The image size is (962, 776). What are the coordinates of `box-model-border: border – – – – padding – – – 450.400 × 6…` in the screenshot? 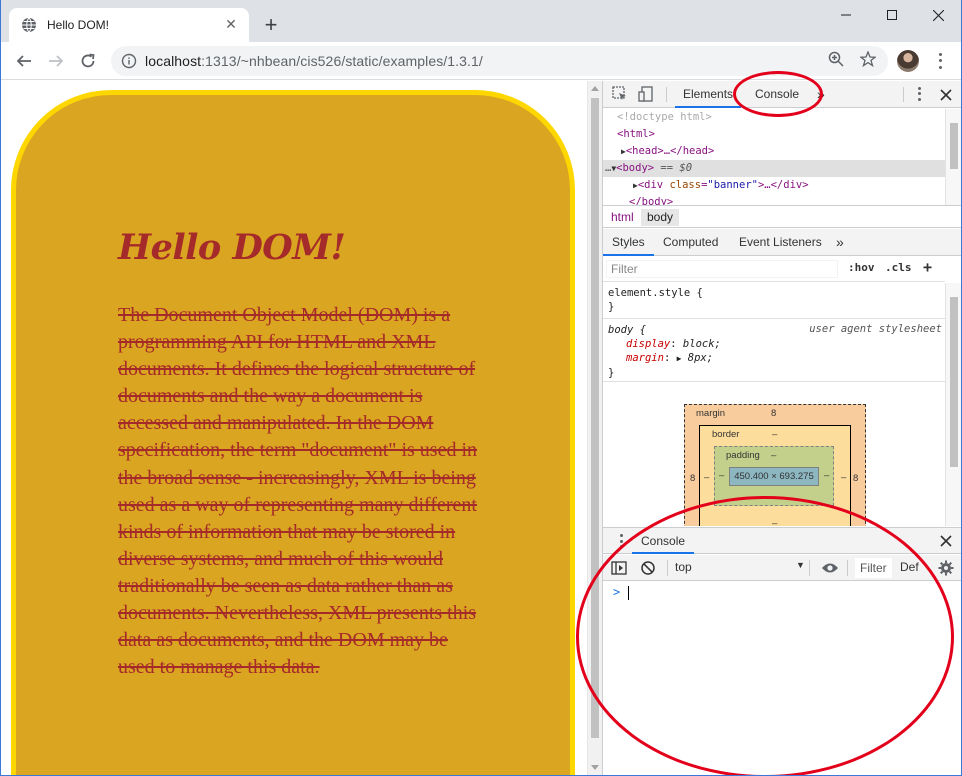 It's located at (775, 475).